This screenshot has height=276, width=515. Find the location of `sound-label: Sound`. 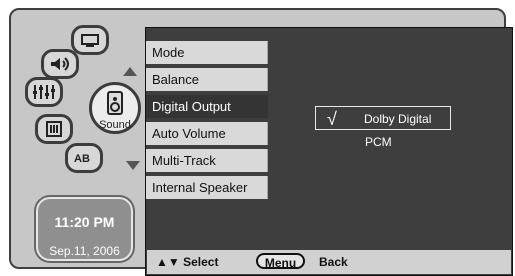

sound-label: Sound is located at coordinates (115, 125).